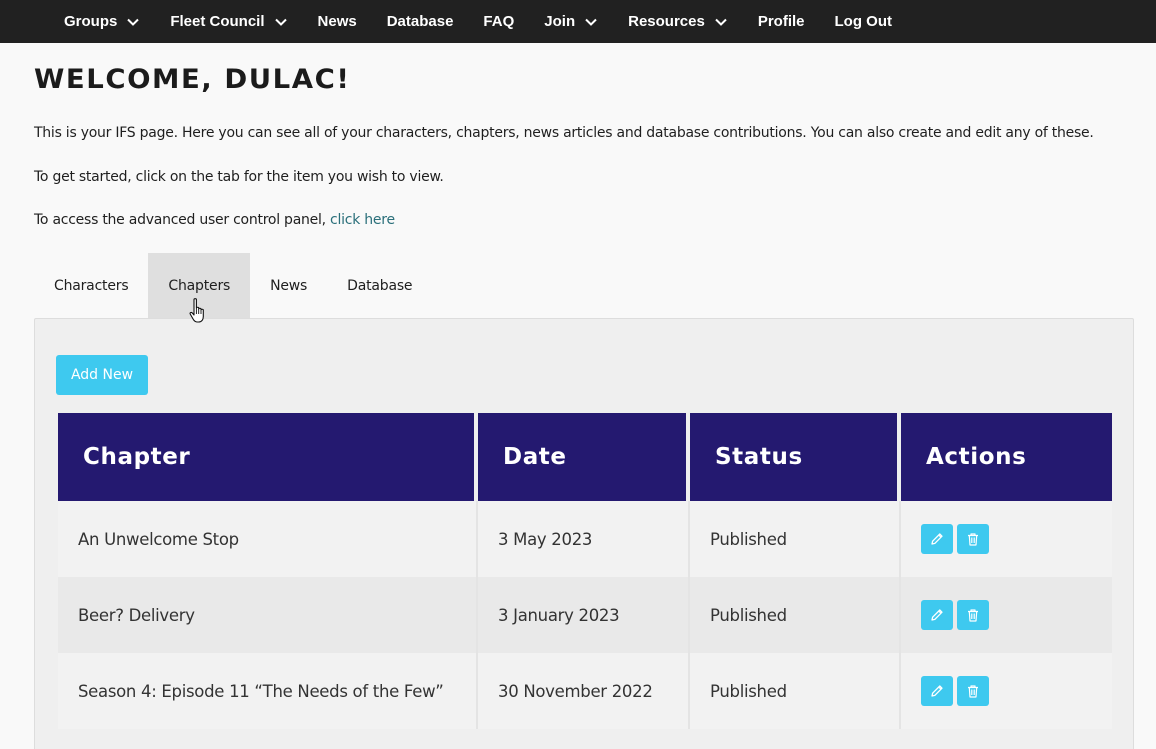 This screenshot has height=749, width=1156. Describe the element at coordinates (288, 286) in the screenshot. I see `tab-news: News` at that location.